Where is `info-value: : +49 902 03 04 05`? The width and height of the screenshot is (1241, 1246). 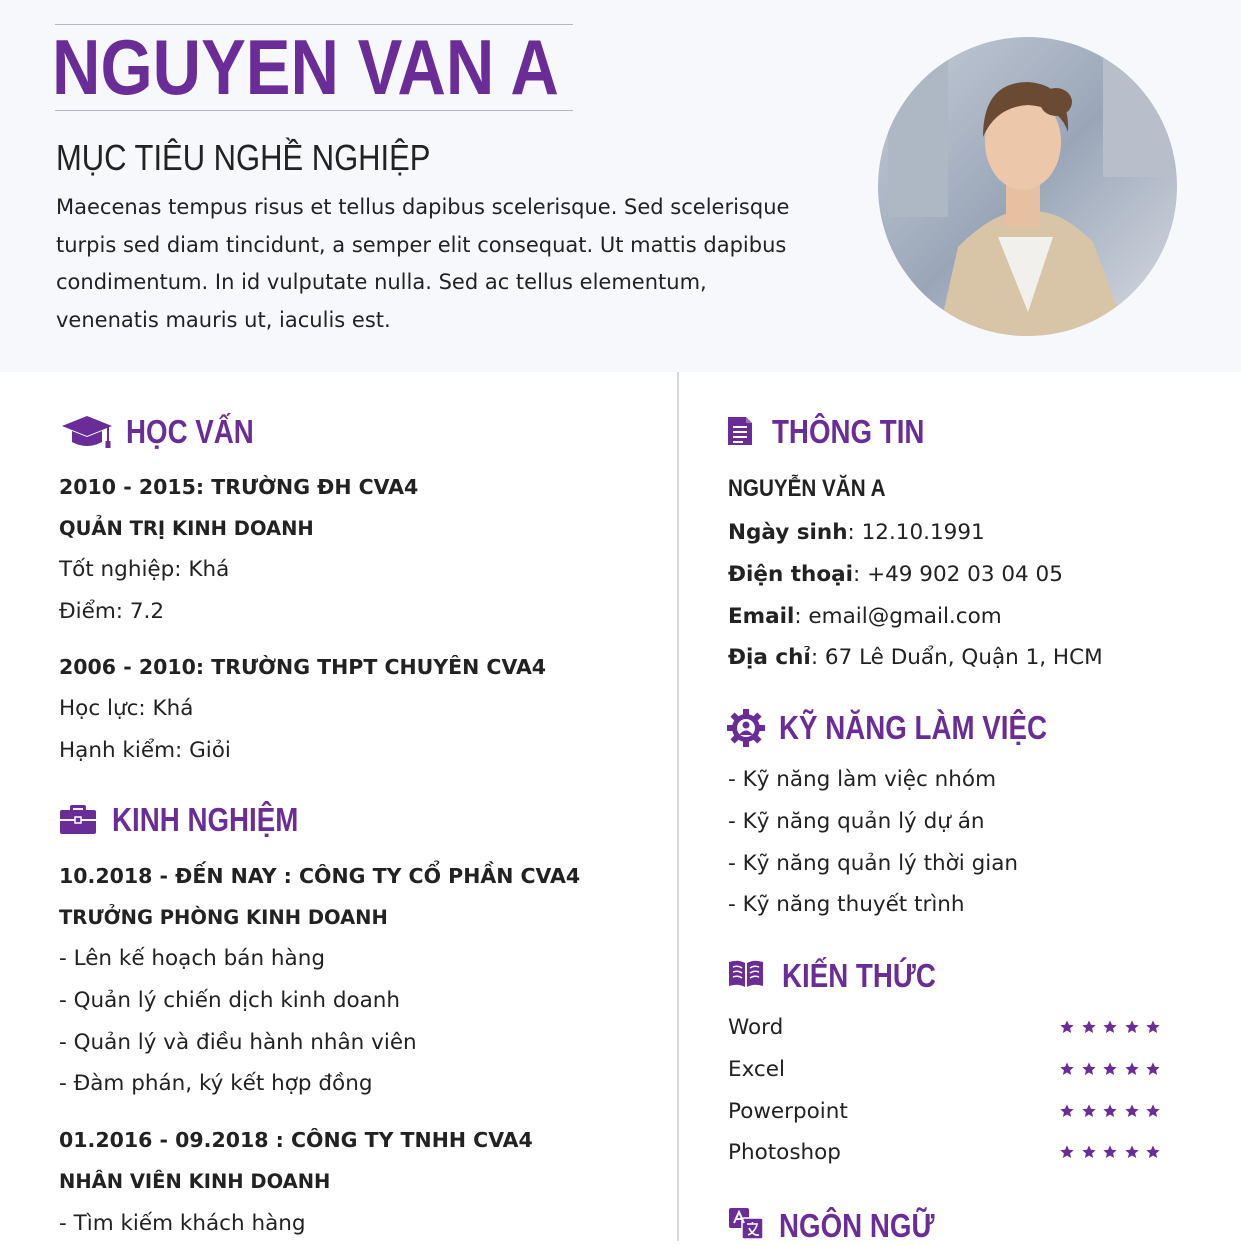 info-value: : +49 902 03 04 05 is located at coordinates (958, 574).